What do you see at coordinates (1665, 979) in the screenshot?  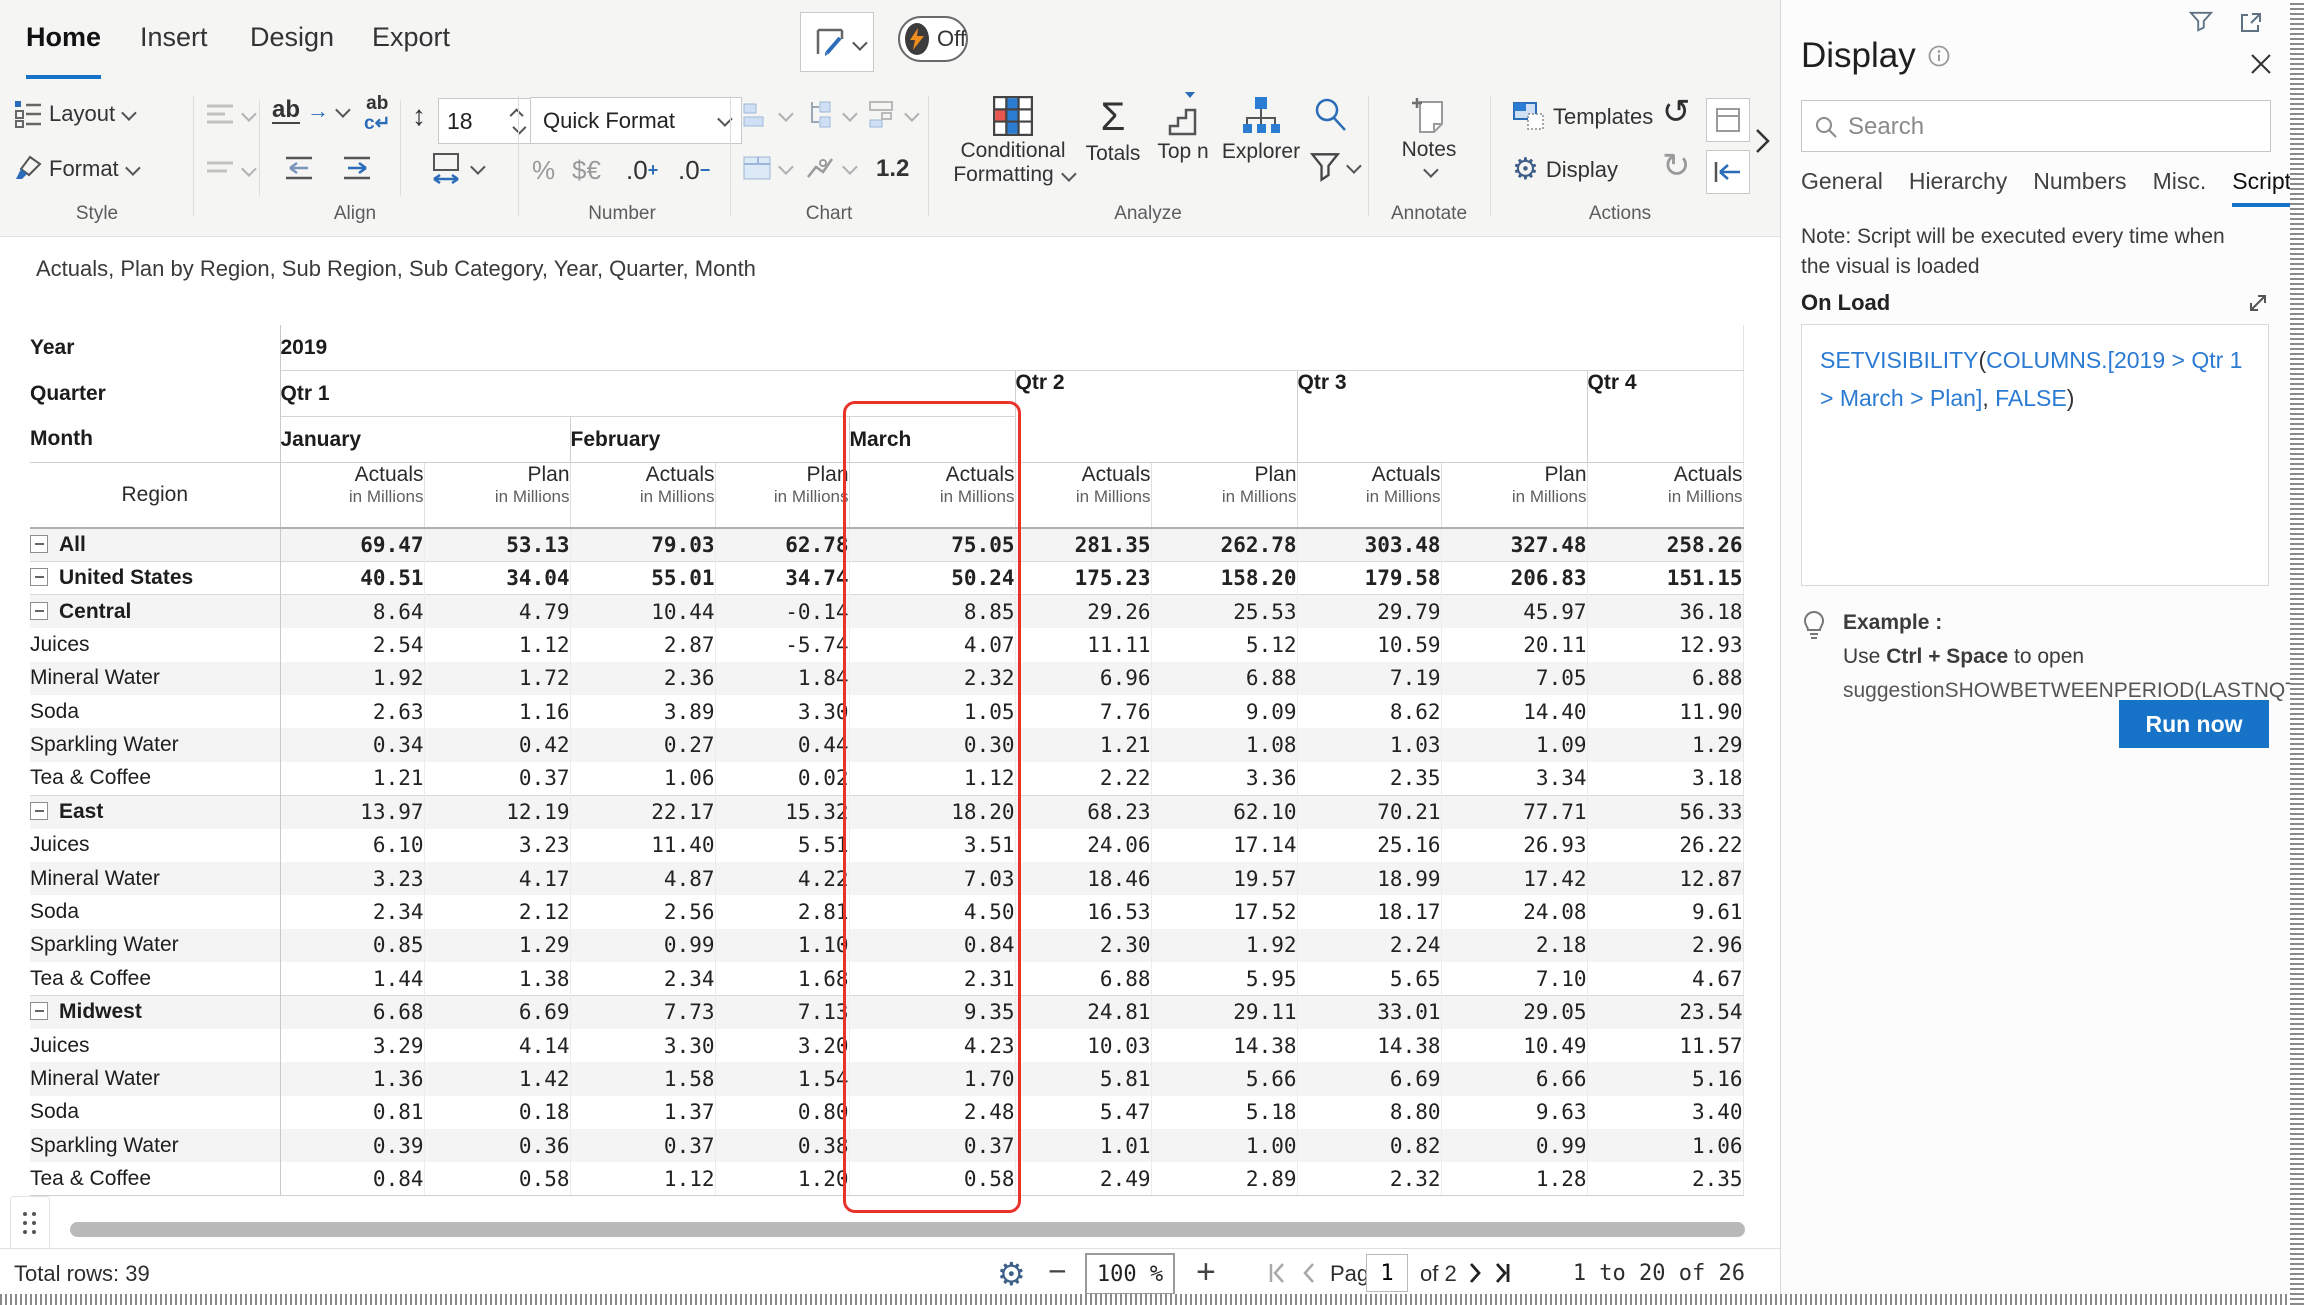 I see `table-cell: 4.67` at bounding box center [1665, 979].